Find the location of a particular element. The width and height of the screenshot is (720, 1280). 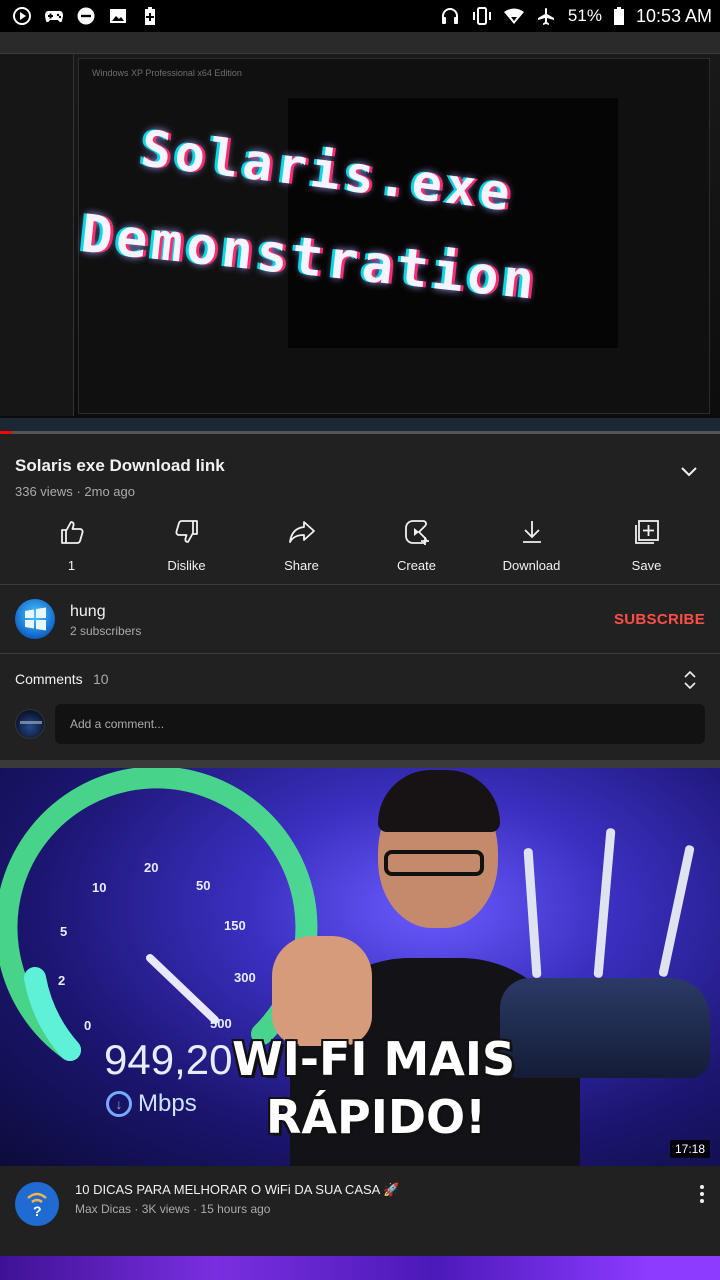

chevron-down-icon is located at coordinates (689, 471).